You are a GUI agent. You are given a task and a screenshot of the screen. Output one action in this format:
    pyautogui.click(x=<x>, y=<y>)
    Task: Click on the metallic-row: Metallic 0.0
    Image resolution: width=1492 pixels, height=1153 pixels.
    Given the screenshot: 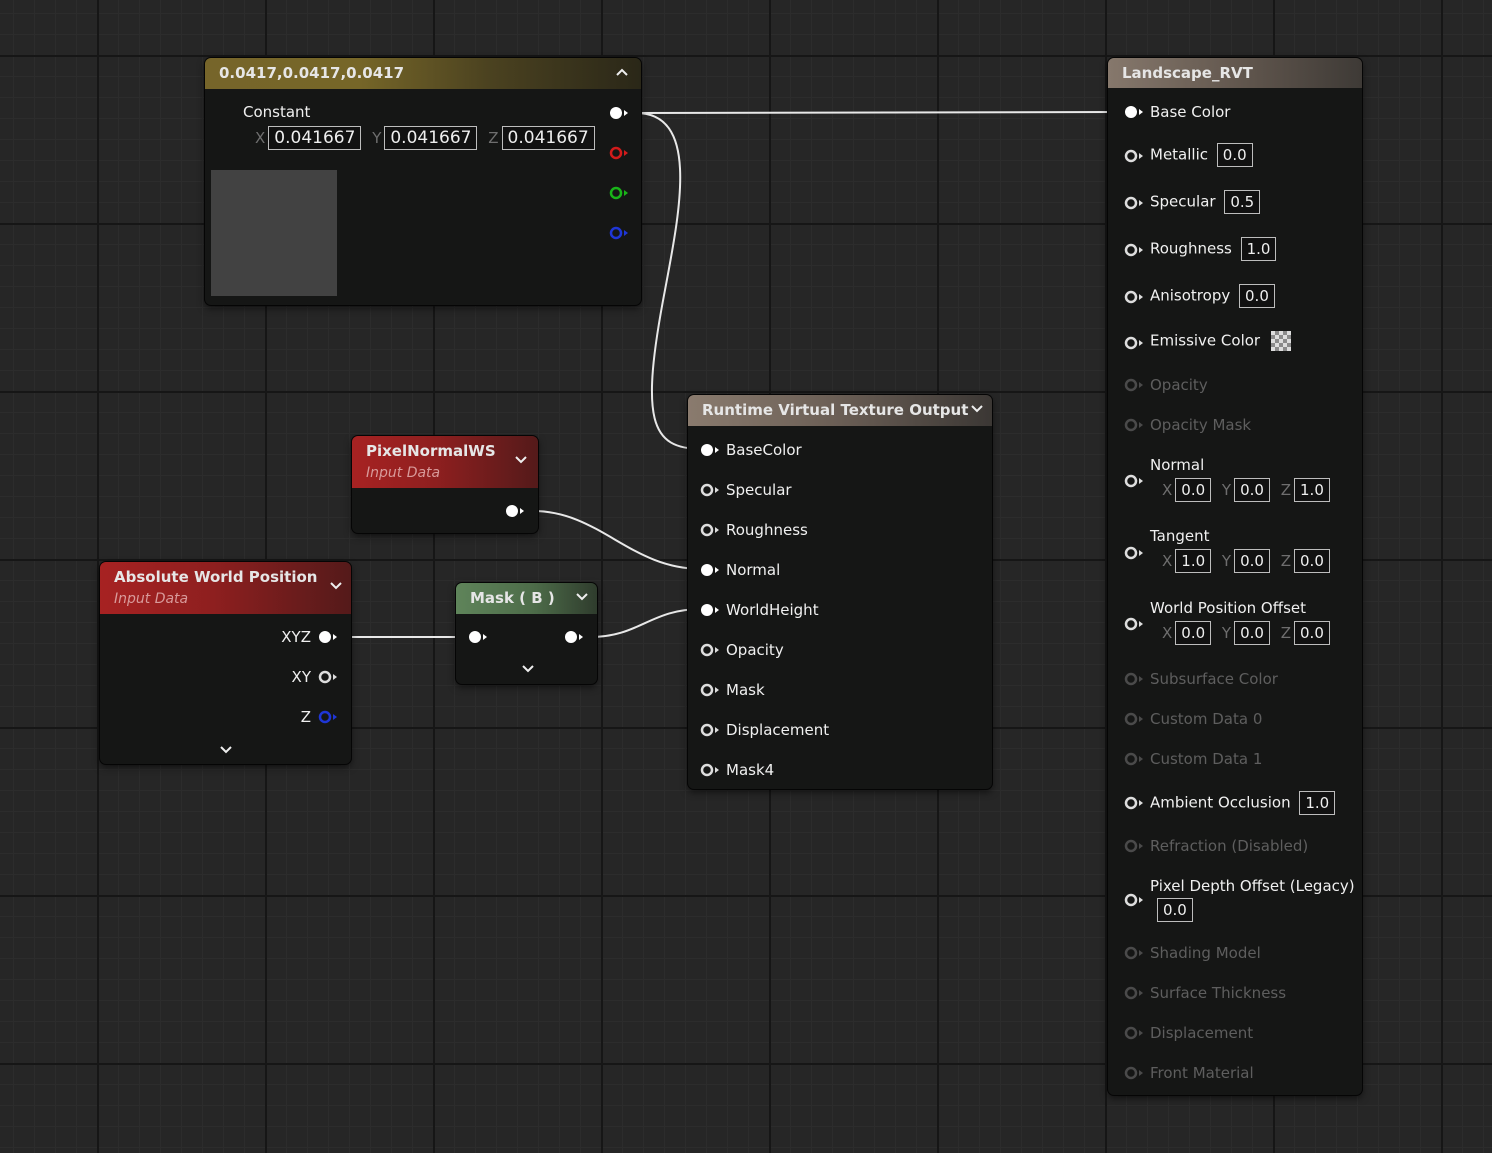 What is the action you would take?
    pyautogui.click(x=1201, y=155)
    